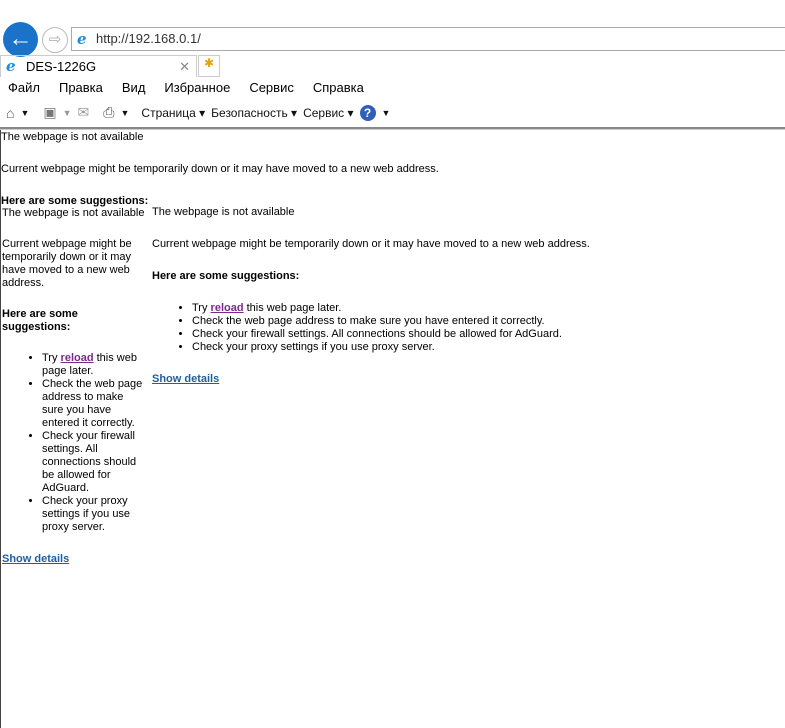 The image size is (785, 728). Describe the element at coordinates (173, 113) in the screenshot. I see `page-menu: Страница ▾` at that location.